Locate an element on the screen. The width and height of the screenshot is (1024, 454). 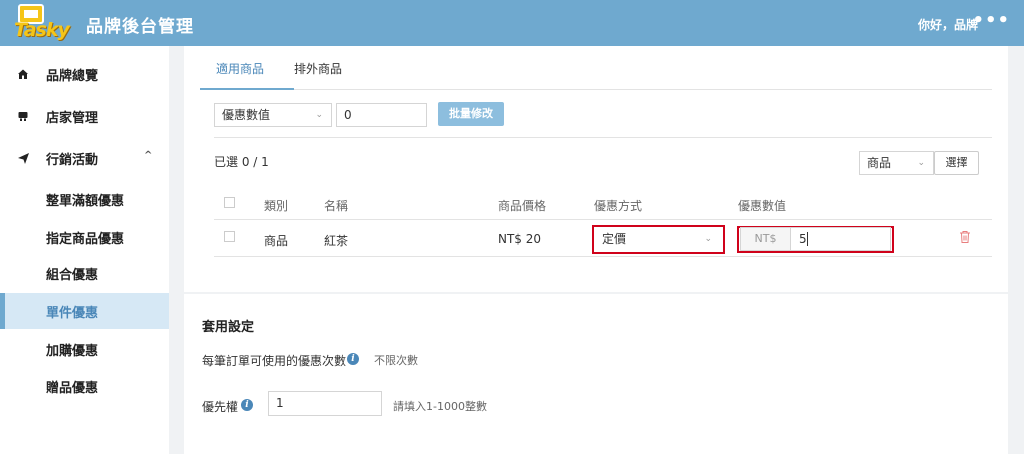
bulk-type-value: 優惠數值 is located at coordinates (246, 115).